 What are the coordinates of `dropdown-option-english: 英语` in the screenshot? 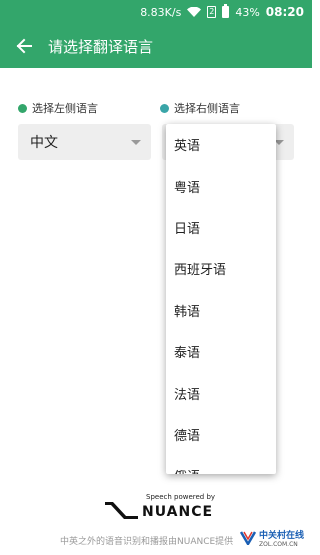 It's located at (221, 144).